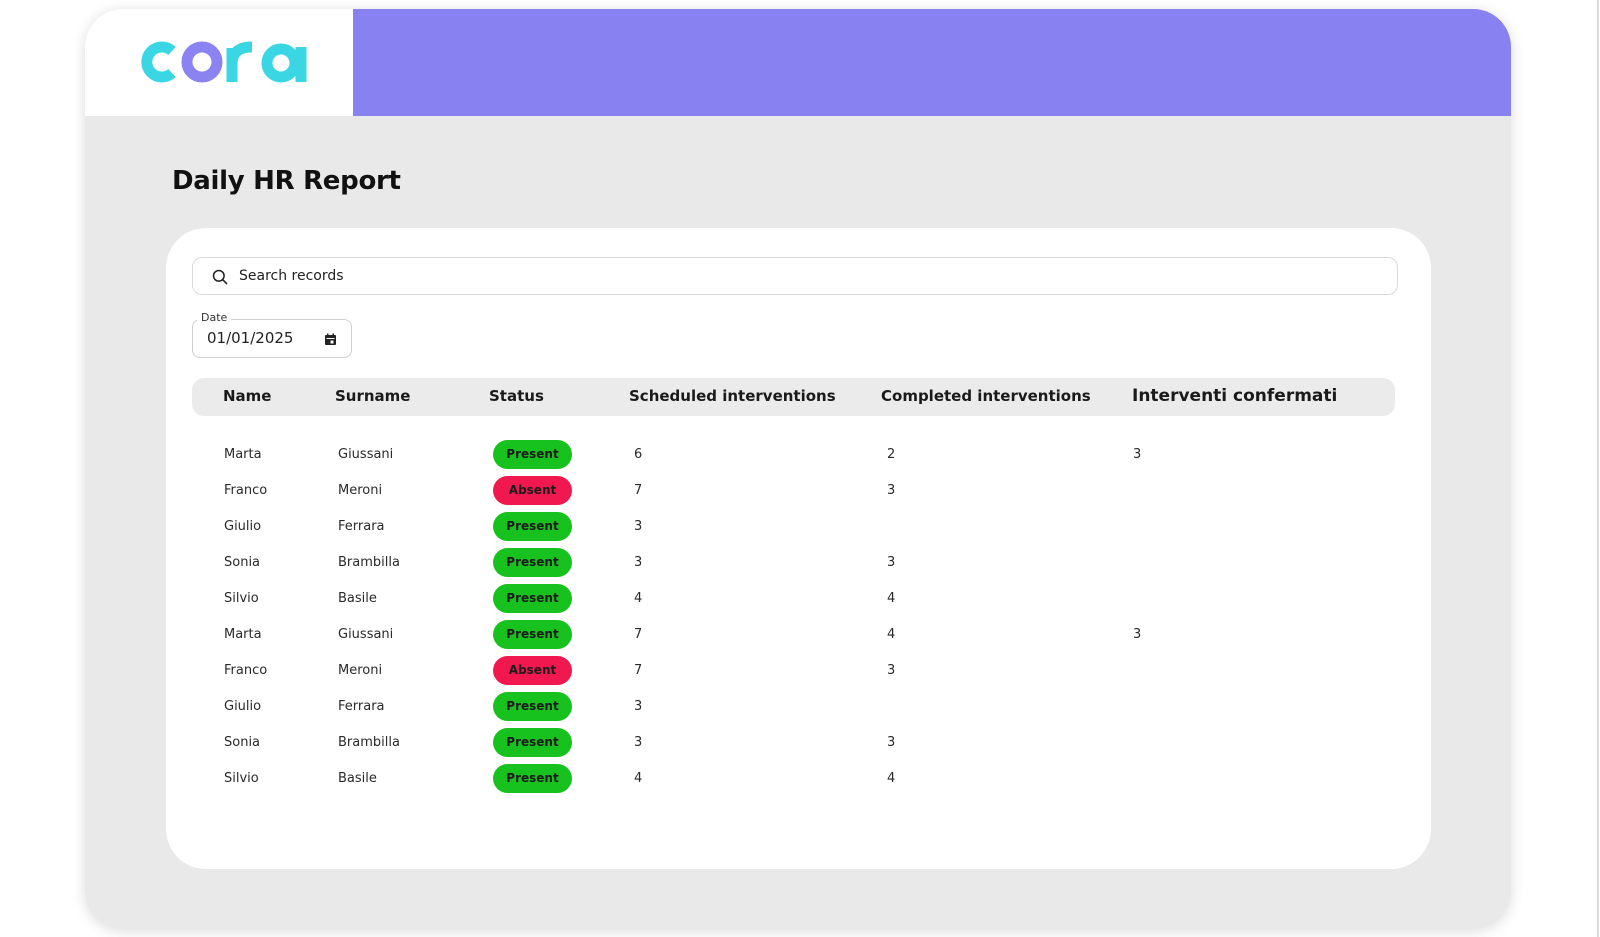 This screenshot has width=1600, height=937. I want to click on column-header-name: Name, so click(247, 396).